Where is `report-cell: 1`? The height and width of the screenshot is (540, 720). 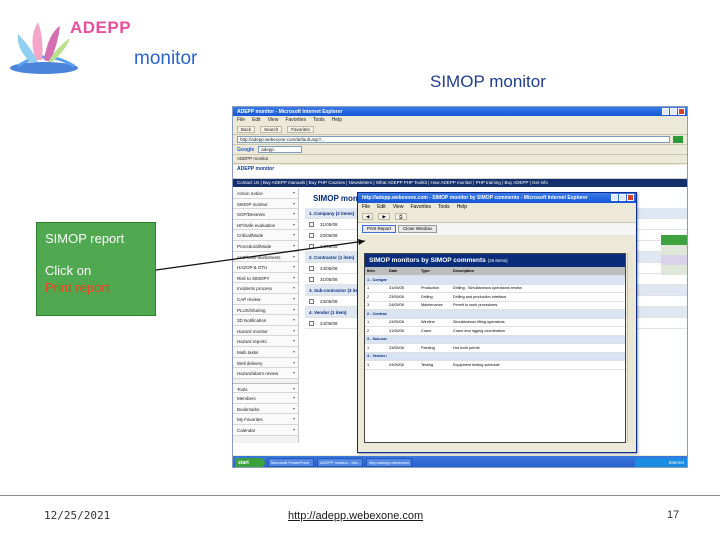 report-cell: 1 is located at coordinates (368, 288).